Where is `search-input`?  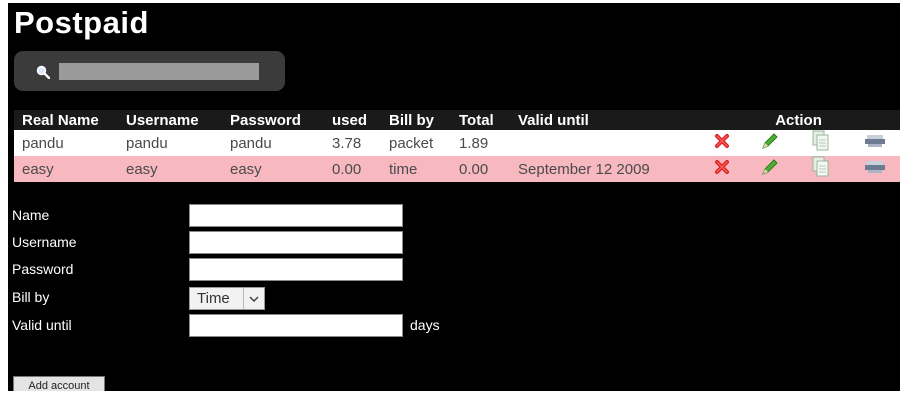
search-input is located at coordinates (159, 71).